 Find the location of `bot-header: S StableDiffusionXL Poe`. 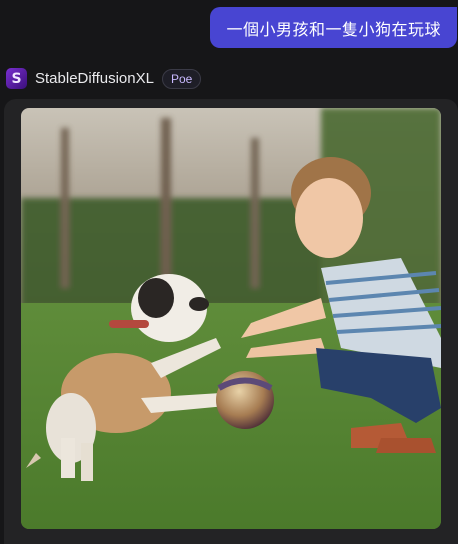

bot-header: S StableDiffusionXL Poe is located at coordinates (104, 78).